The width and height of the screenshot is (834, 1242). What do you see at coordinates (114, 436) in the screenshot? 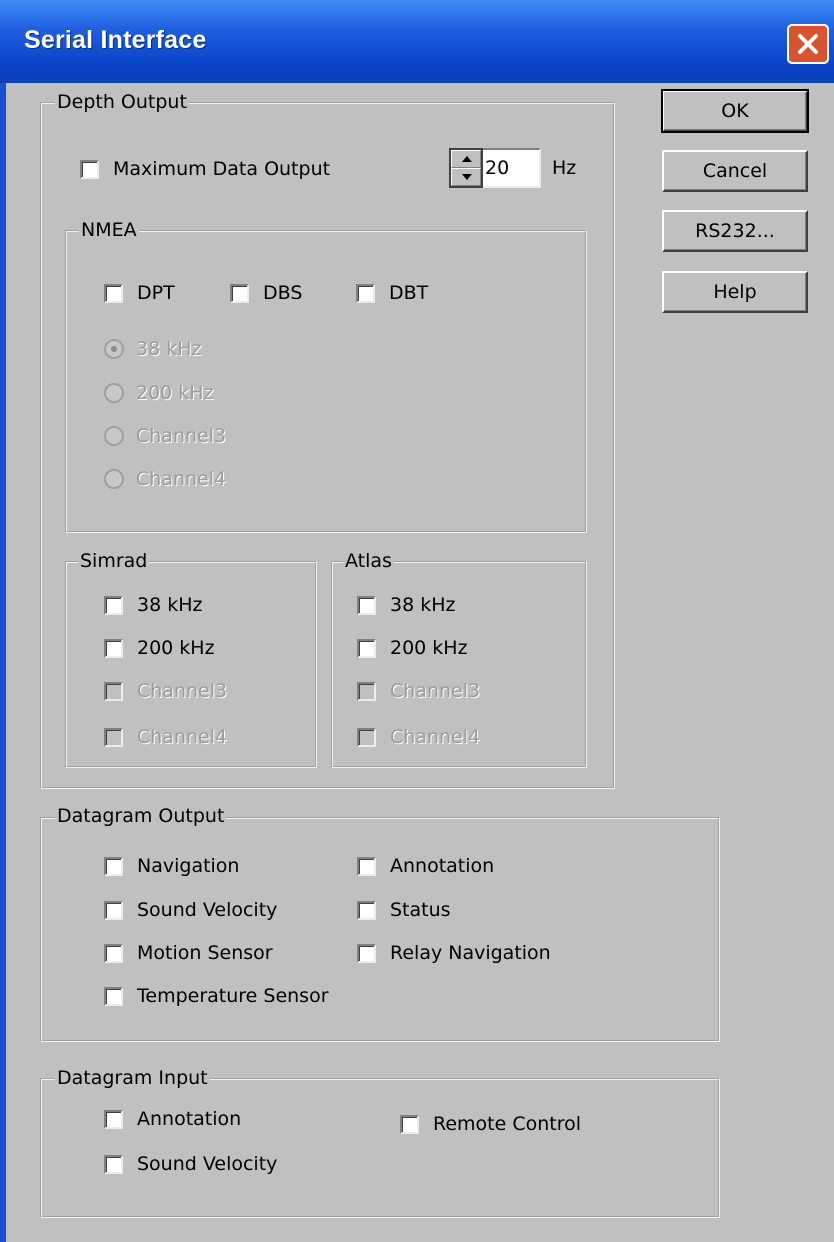
I see `nmea-channel3-radio` at bounding box center [114, 436].